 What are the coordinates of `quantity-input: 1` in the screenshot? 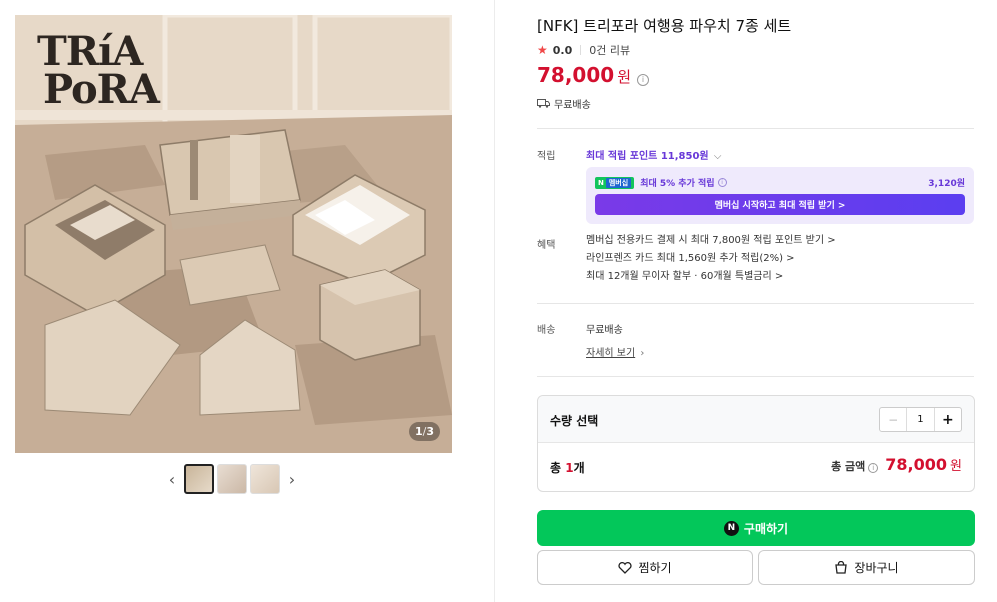 It's located at (920, 419).